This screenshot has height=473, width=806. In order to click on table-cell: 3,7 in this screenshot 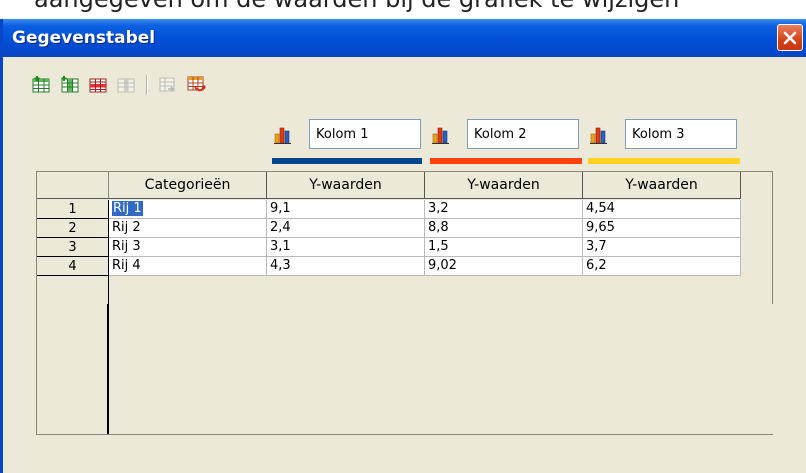, I will do `click(662, 247)`.